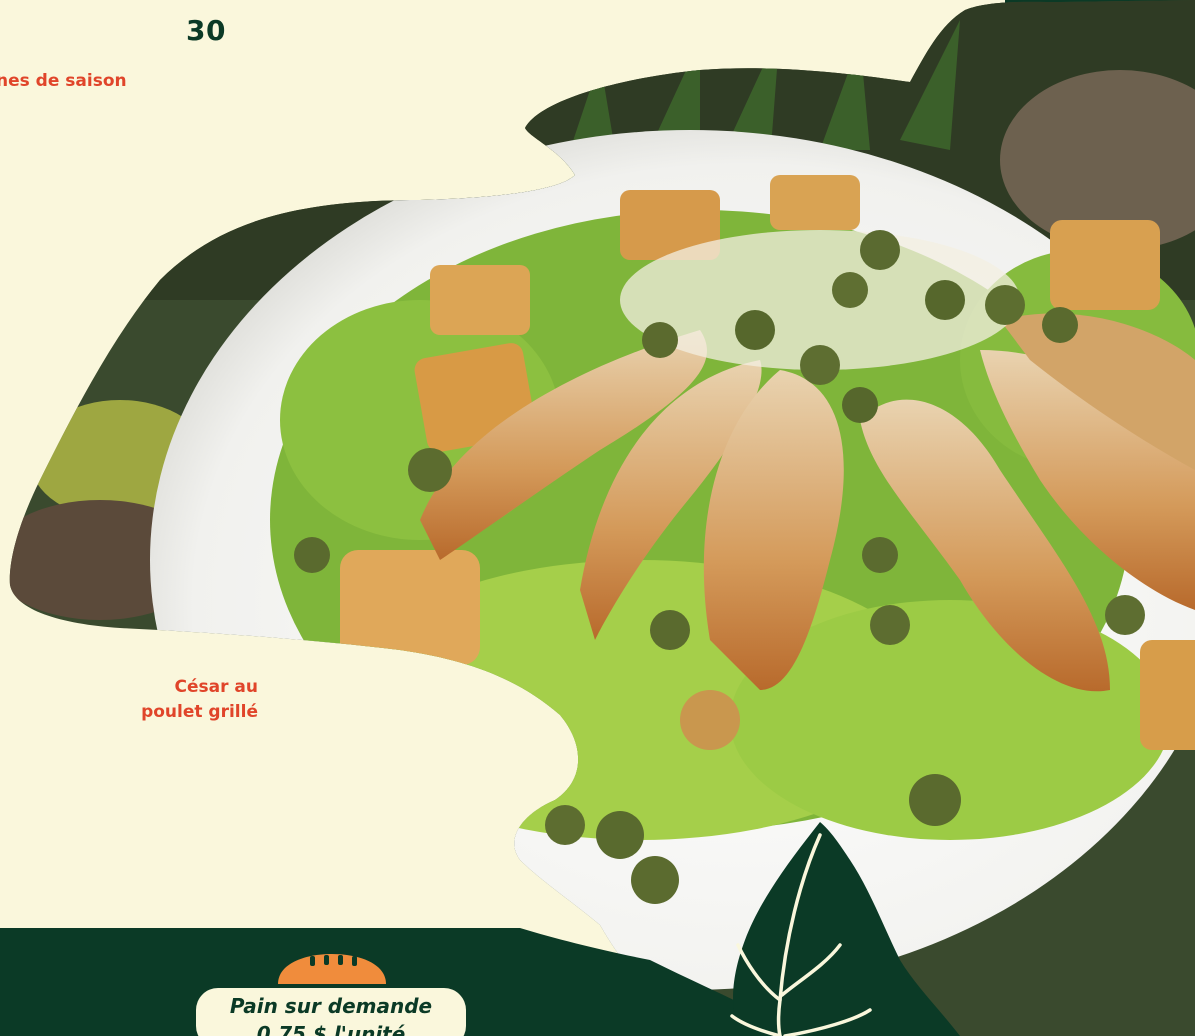  What do you see at coordinates (331, 1029) in the screenshot?
I see `bread-price: 0,75 $ l'unité` at bounding box center [331, 1029].